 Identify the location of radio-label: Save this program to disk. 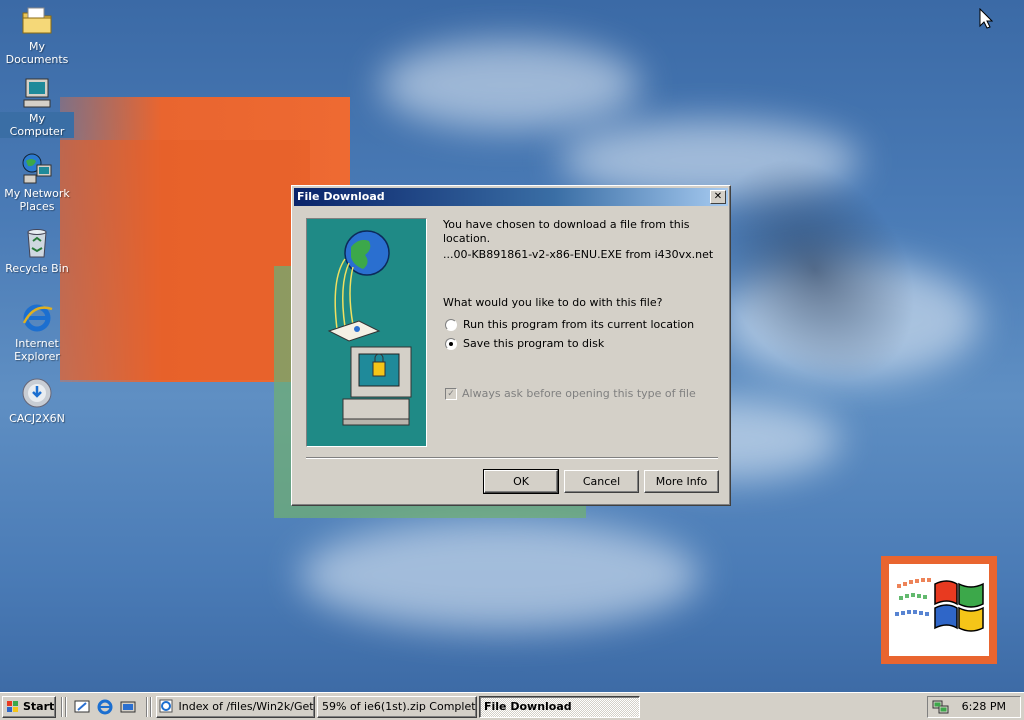
(534, 343).